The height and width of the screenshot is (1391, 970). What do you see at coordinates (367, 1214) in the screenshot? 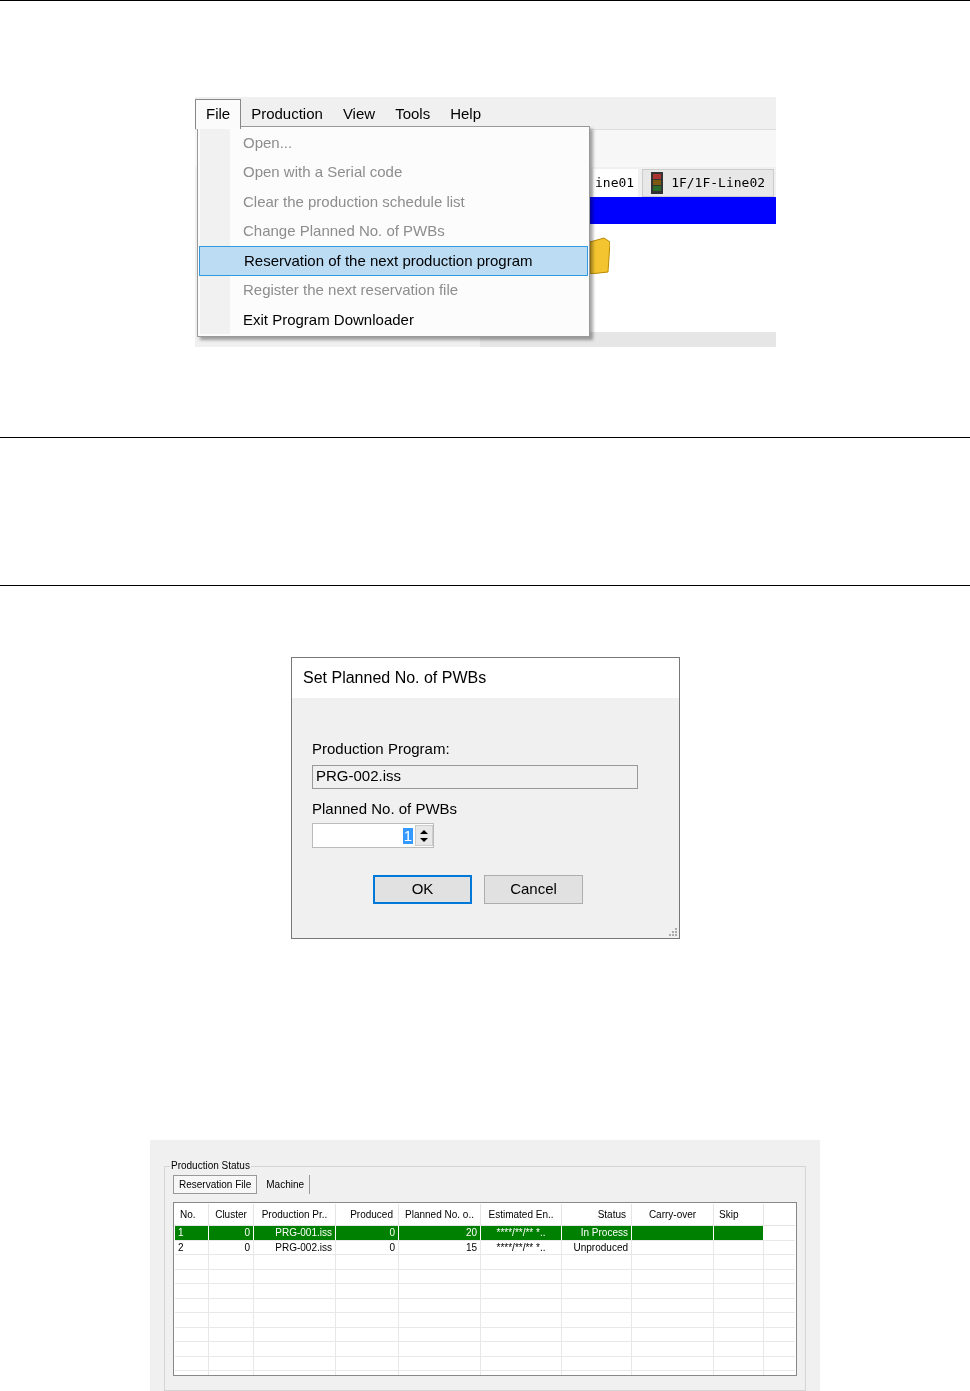
I see `column-header: Produced` at bounding box center [367, 1214].